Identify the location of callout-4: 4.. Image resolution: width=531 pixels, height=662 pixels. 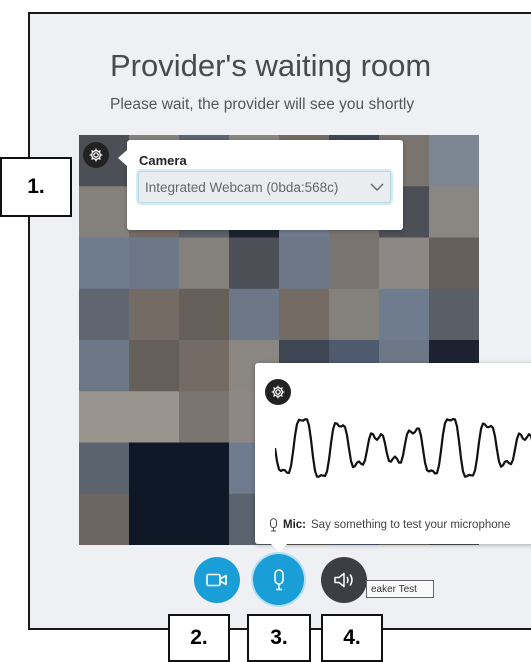
(352, 638).